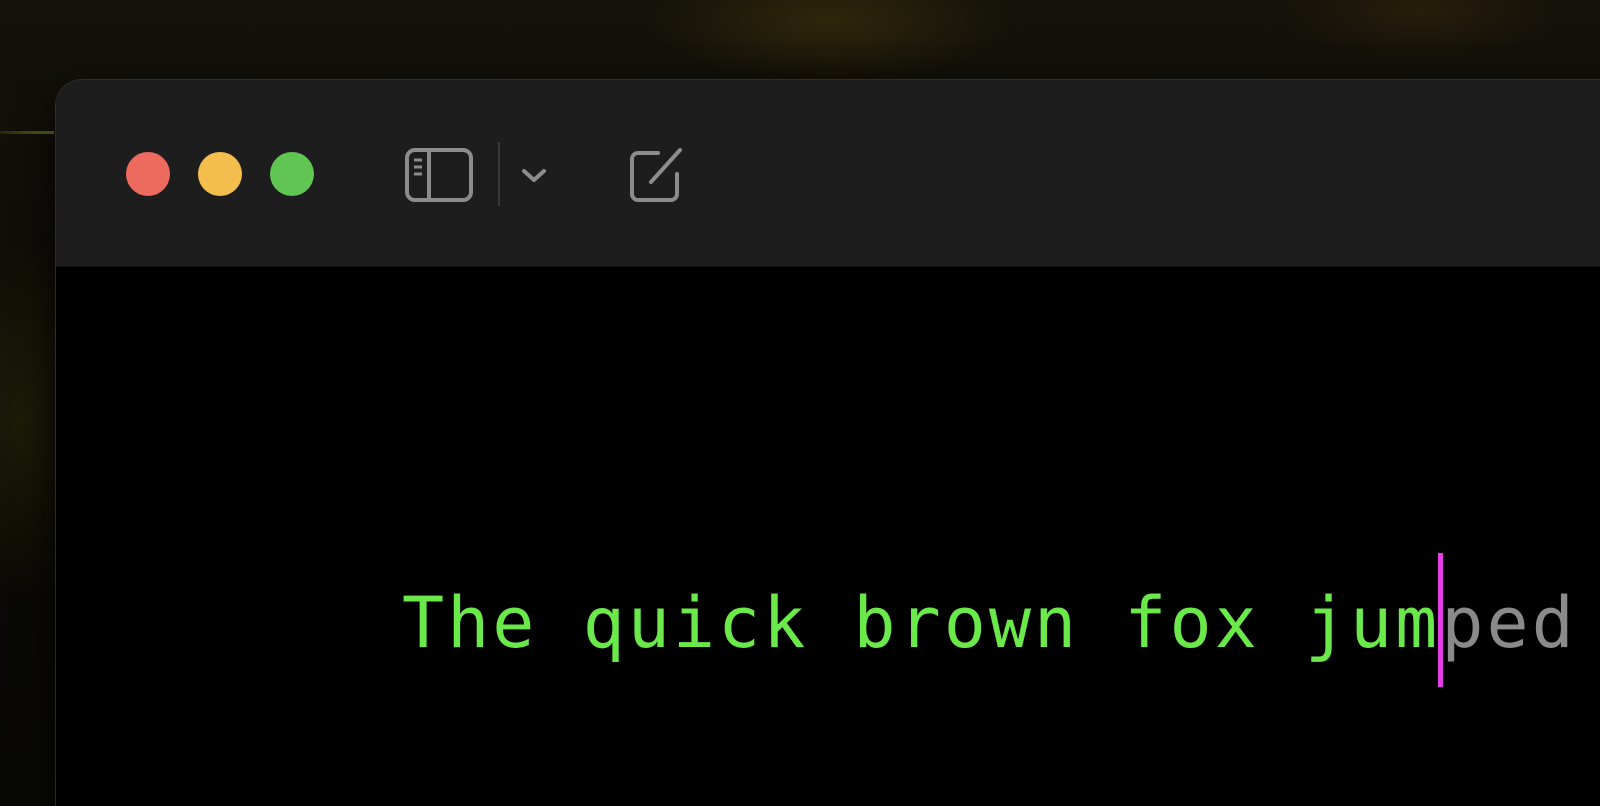  I want to click on editor-line: The quick brown fox jumped, so click(989, 620).